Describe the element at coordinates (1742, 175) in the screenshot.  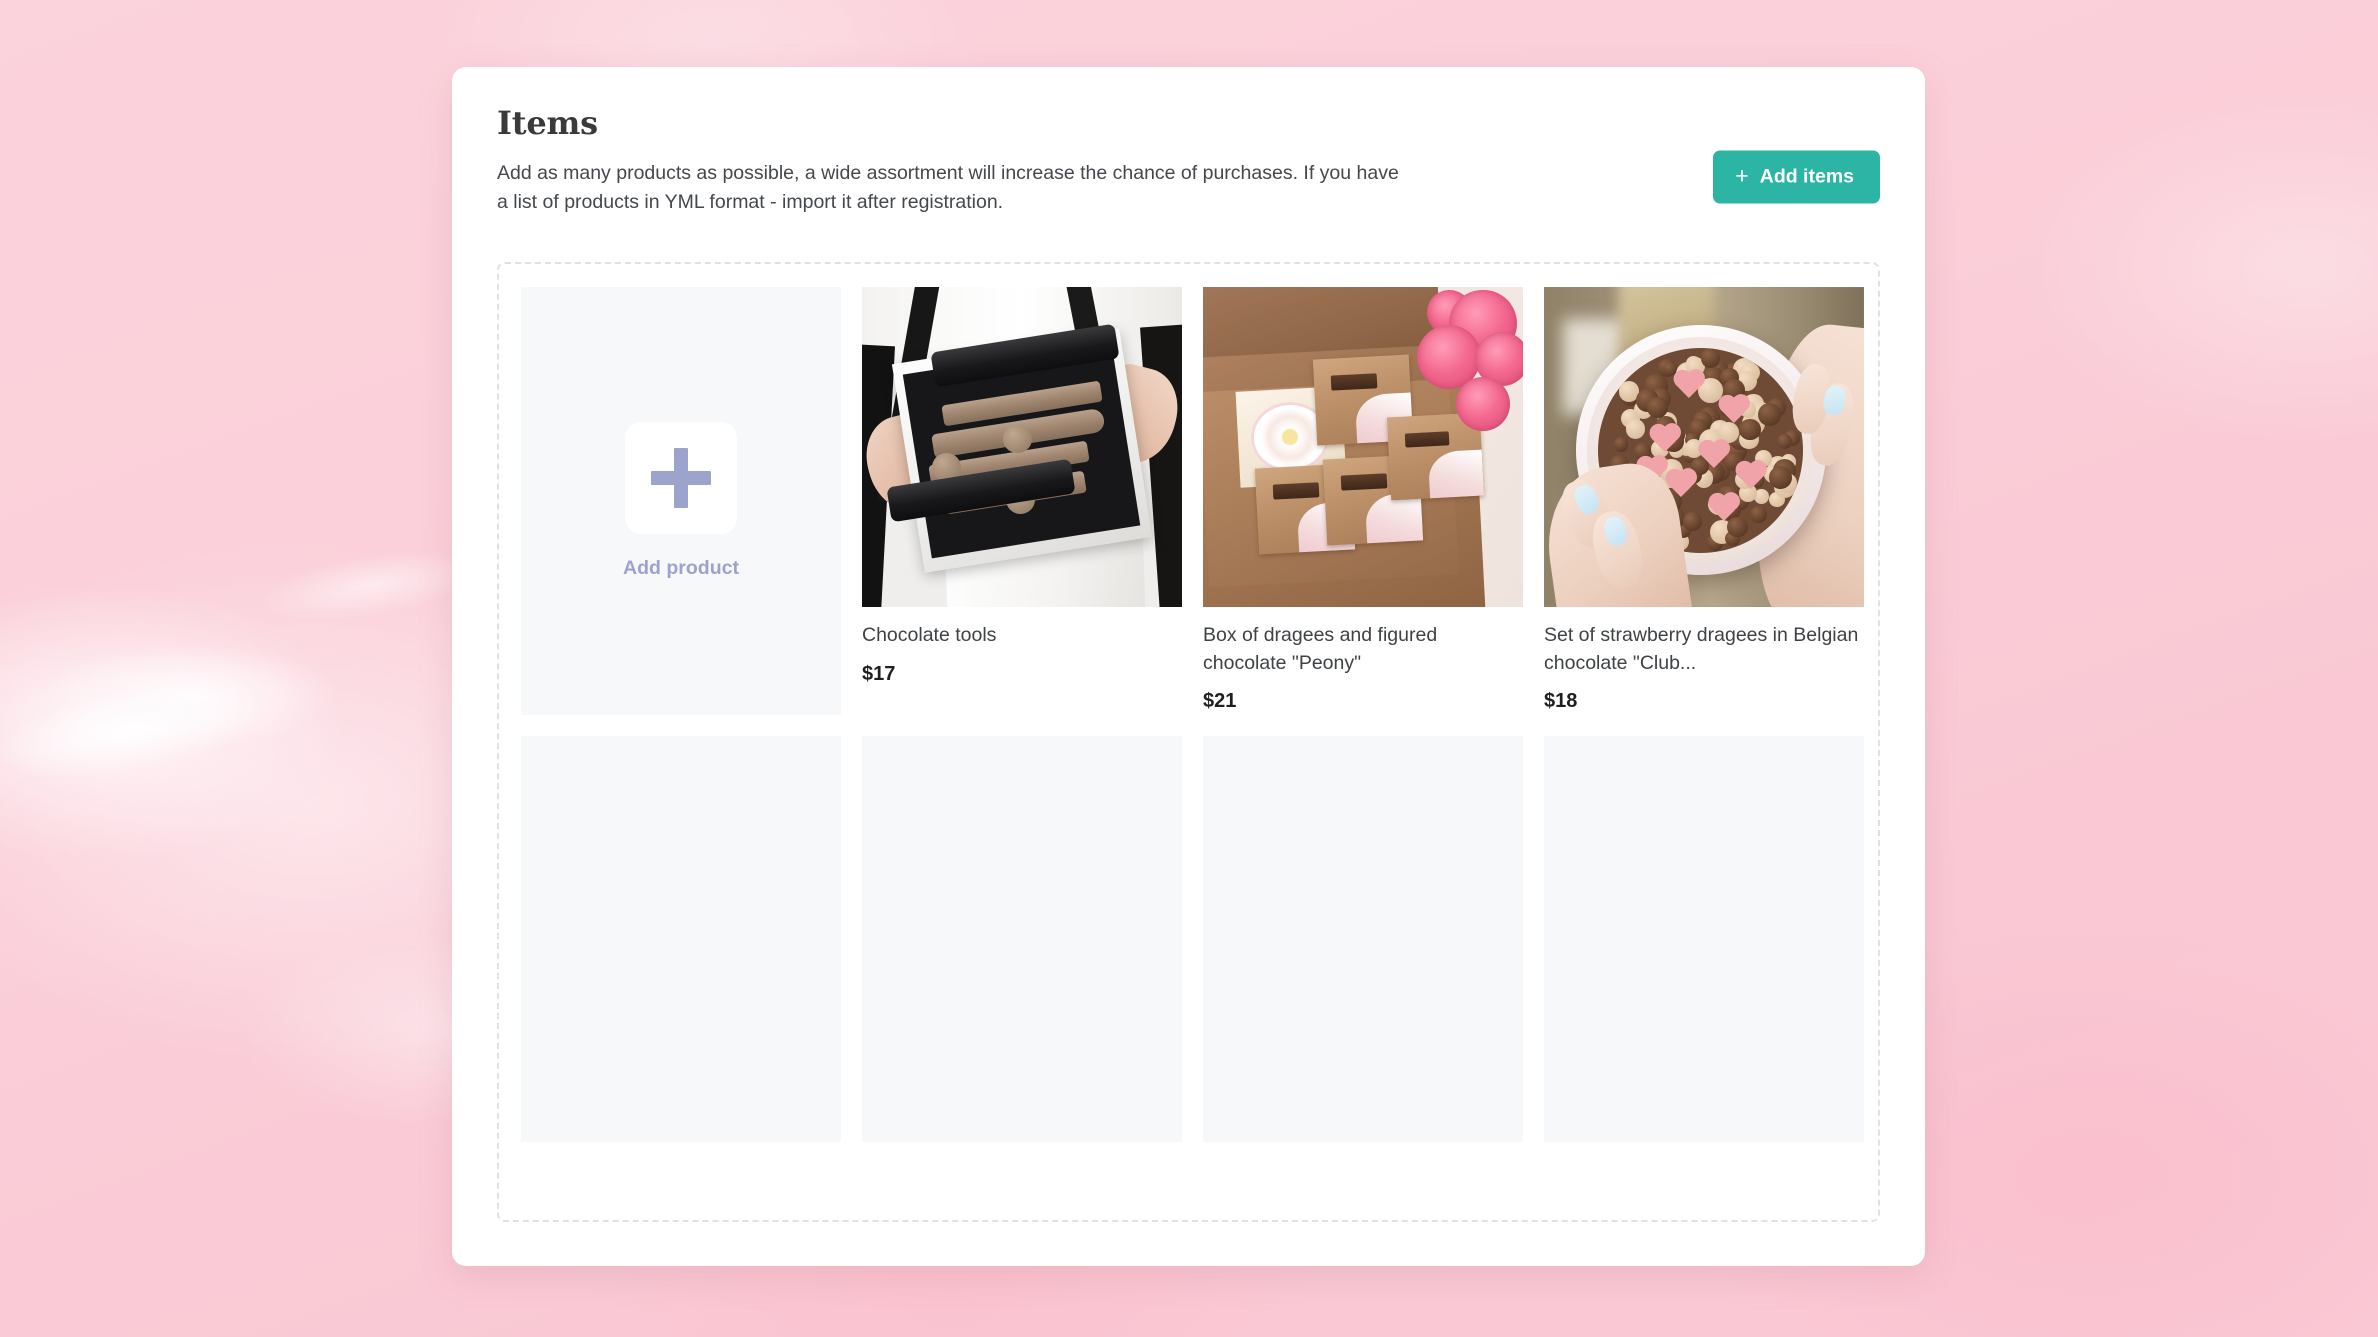
I see `plus-icon: +` at that location.